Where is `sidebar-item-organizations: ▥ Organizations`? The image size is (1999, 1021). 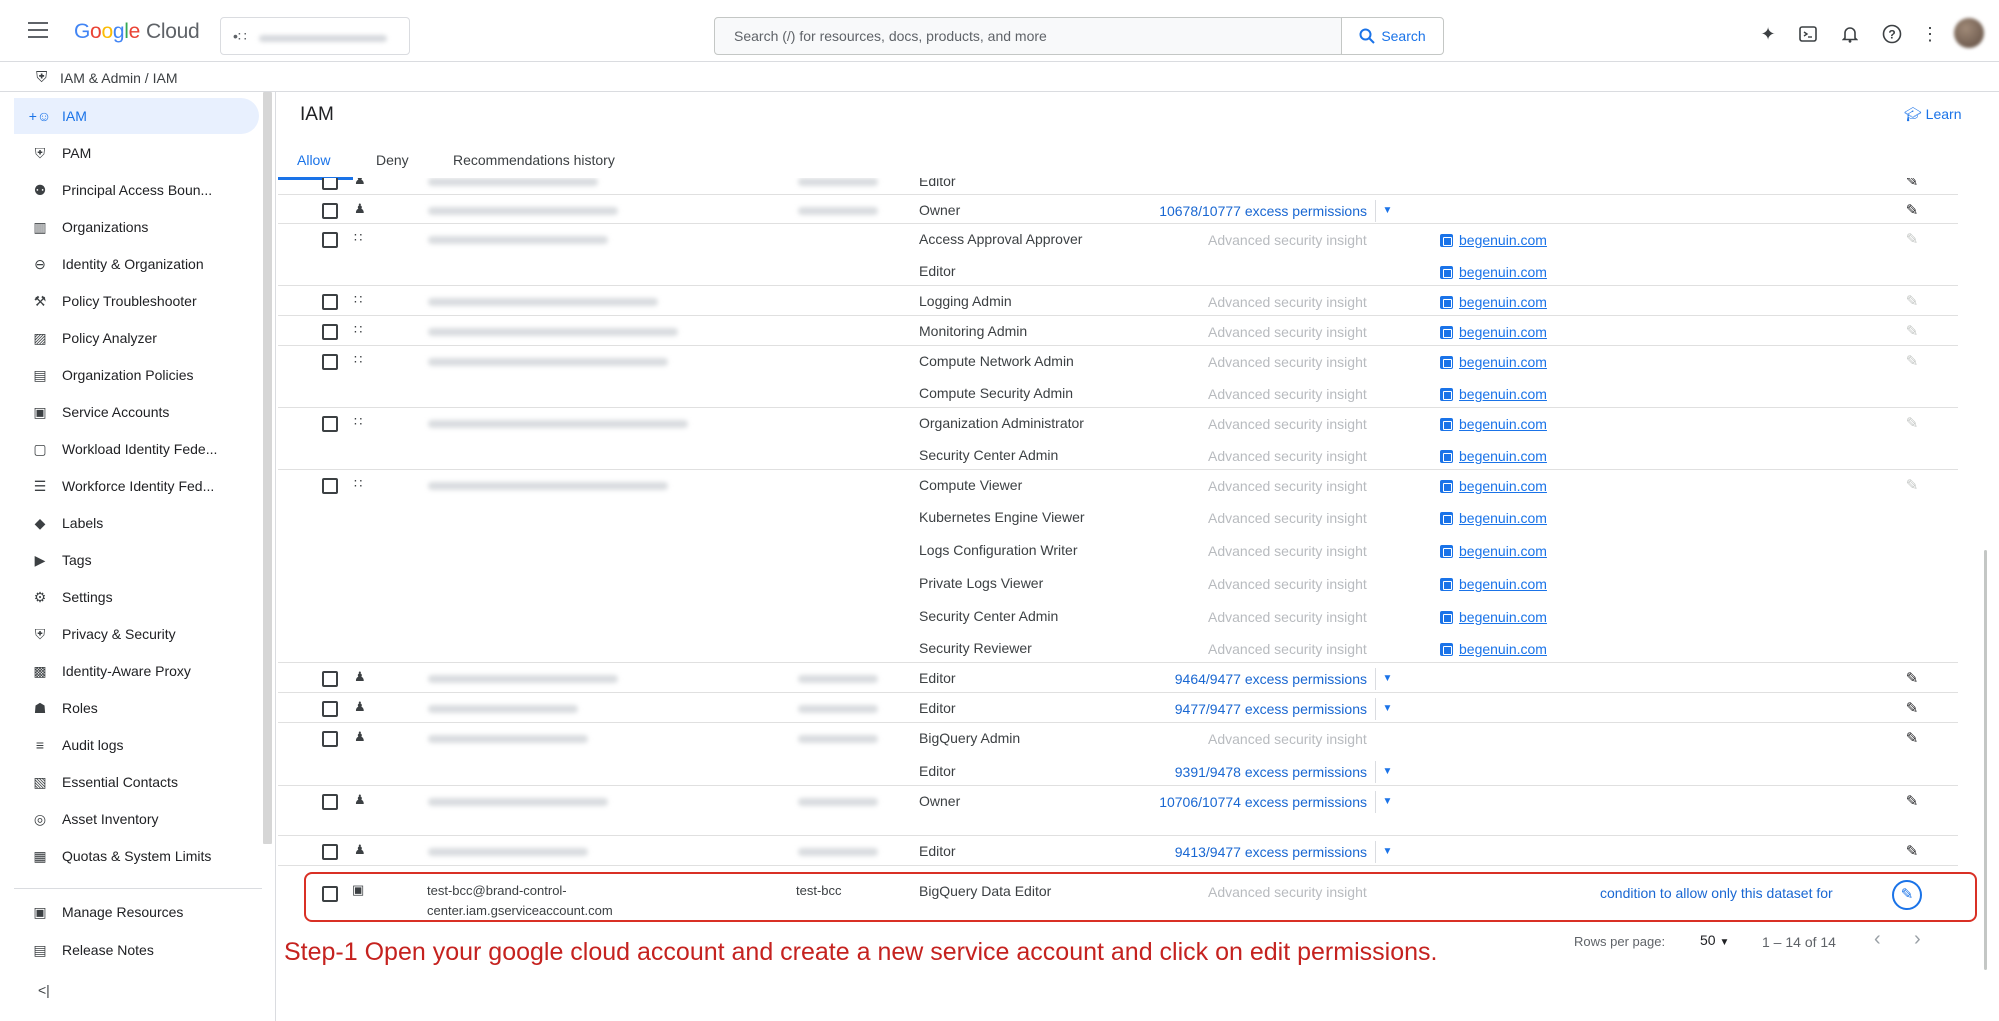 sidebar-item-organizations: ▥ Organizations is located at coordinates (136, 227).